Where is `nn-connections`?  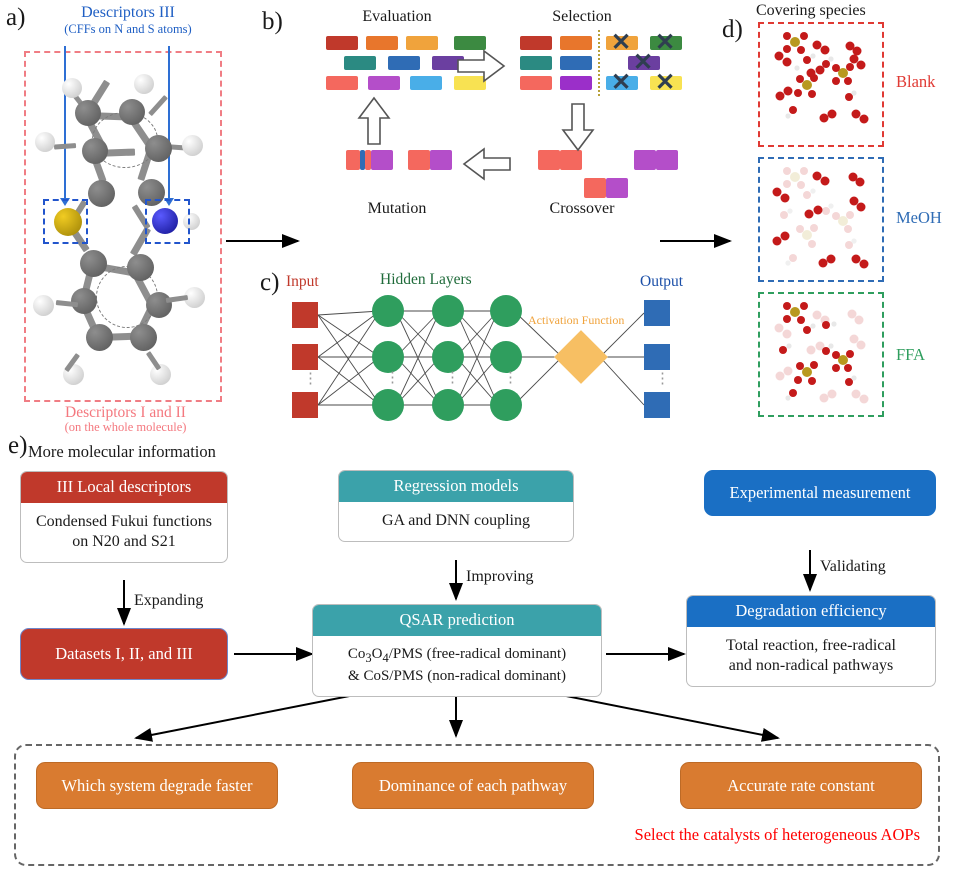
nn-connections is located at coordinates (481, 358).